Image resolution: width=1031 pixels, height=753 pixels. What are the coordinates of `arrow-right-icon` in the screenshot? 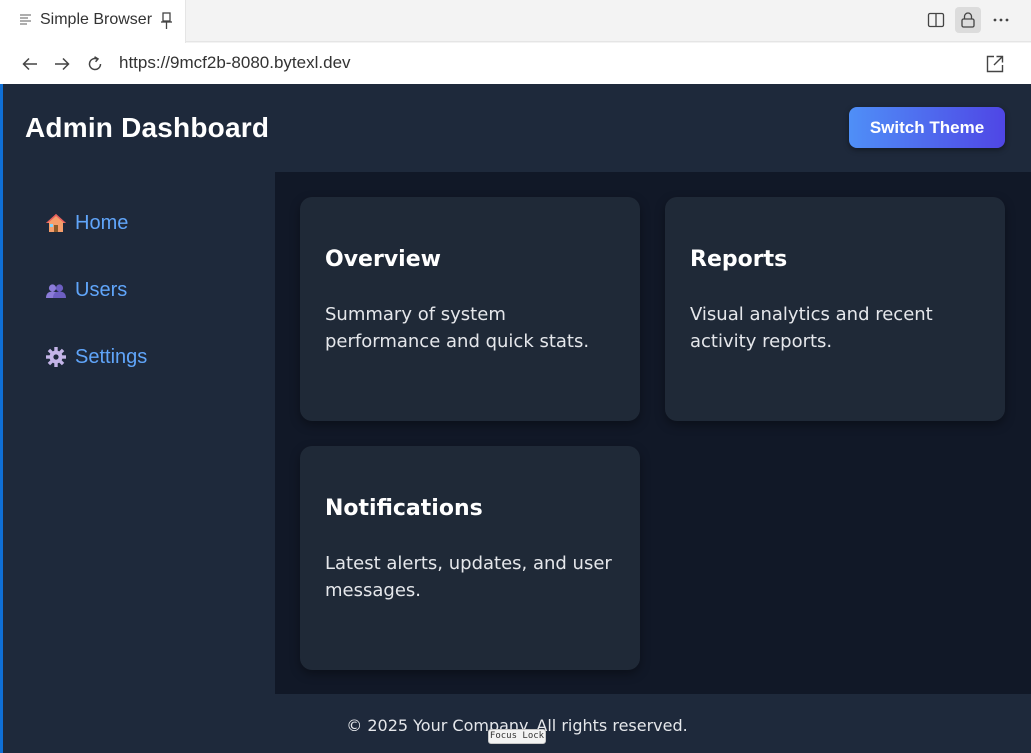 It's located at (62, 64).